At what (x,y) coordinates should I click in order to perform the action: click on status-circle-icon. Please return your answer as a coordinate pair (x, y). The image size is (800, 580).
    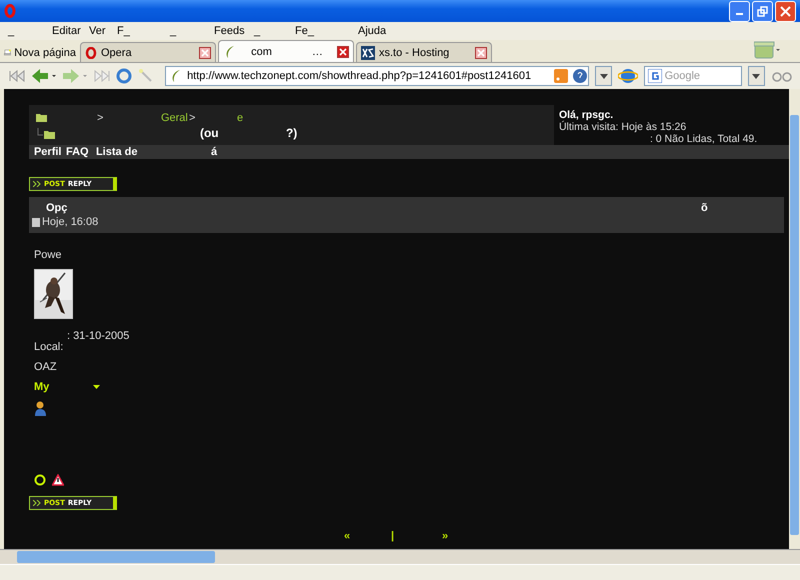
    Looking at the image, I should click on (40, 480).